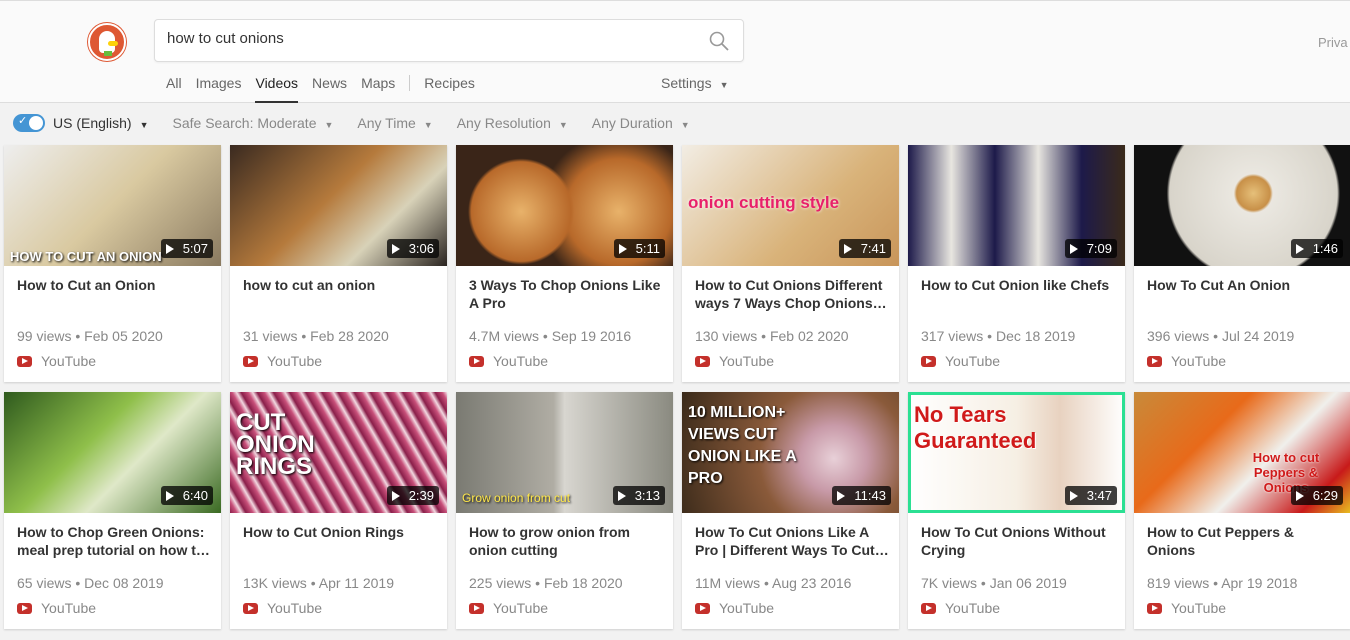 Image resolution: width=1350 pixels, height=640 pixels. Describe the element at coordinates (101, 123) in the screenshot. I see `region-dropdown: US (English) ▼` at that location.